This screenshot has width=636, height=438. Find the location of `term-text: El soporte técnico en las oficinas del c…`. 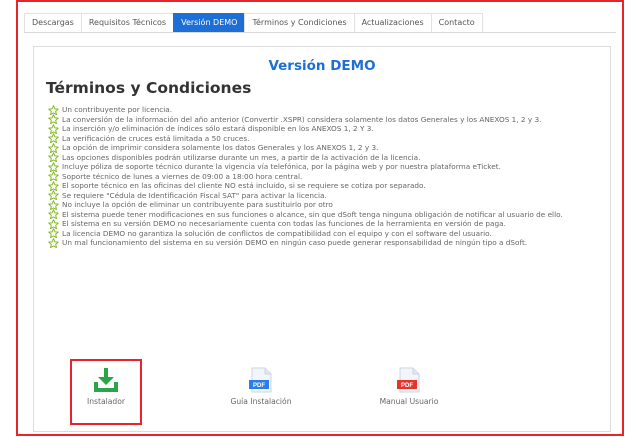

term-text: El soporte técnico en las oficinas del c… is located at coordinates (244, 185).